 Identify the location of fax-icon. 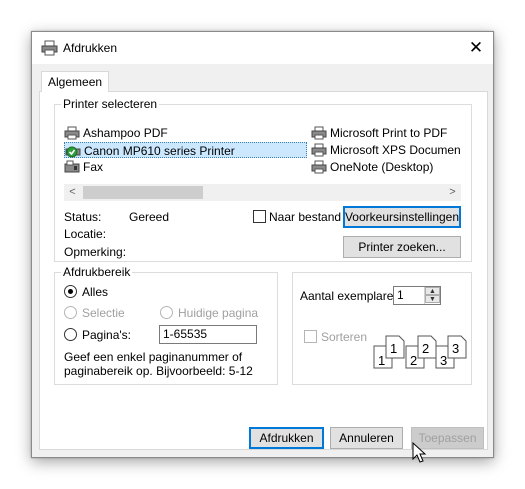
(72, 166).